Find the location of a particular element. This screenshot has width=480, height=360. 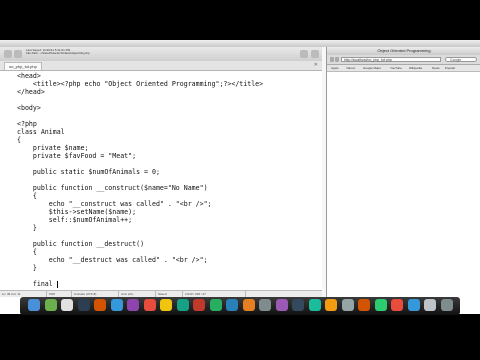

bookmark-item: Google Maps is located at coordinates (372, 68).